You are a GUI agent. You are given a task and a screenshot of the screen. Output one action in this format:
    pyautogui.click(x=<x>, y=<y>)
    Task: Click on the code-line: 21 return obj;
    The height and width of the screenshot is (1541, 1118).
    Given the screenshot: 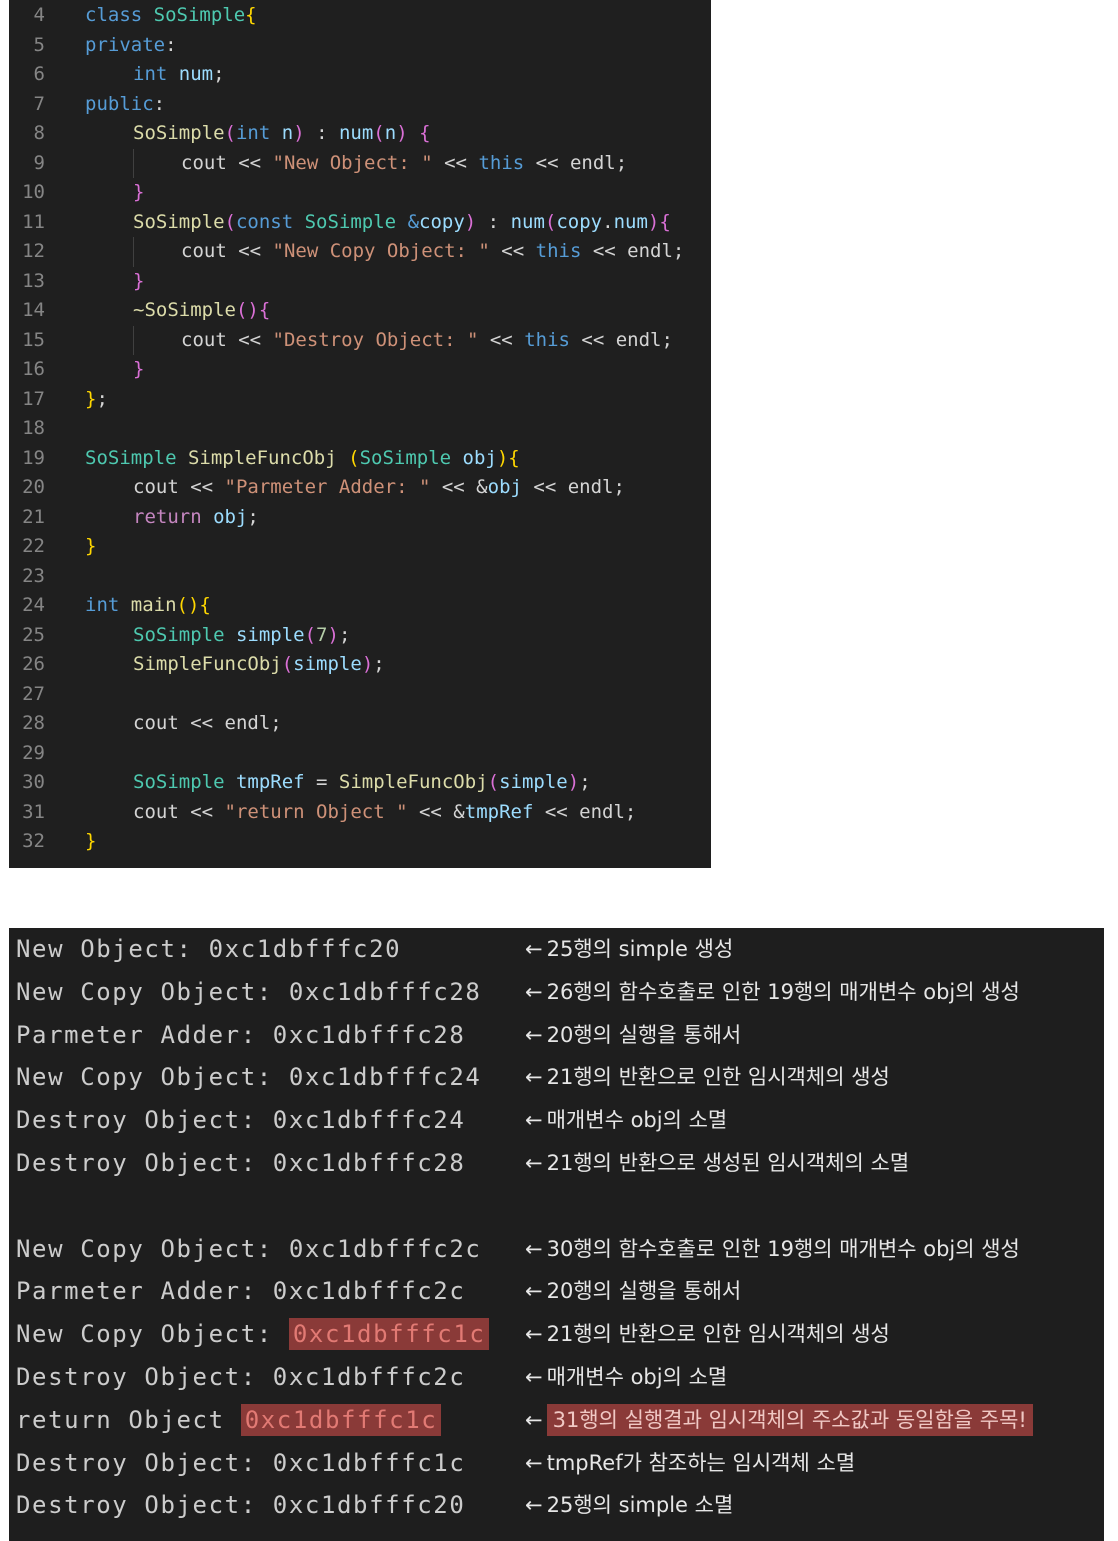 What is the action you would take?
    pyautogui.click(x=360, y=518)
    